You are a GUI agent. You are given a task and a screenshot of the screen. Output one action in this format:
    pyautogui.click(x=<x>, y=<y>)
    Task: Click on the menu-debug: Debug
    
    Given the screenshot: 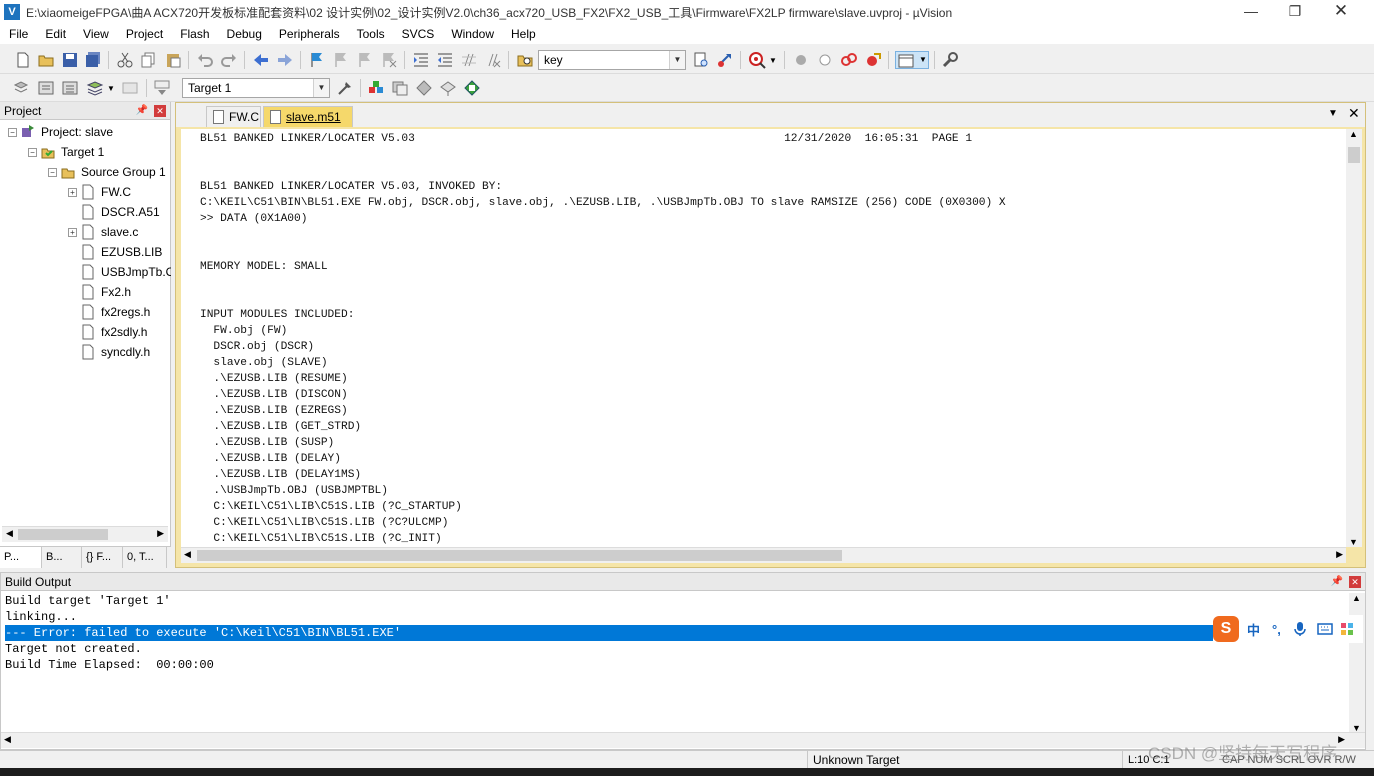 What is the action you would take?
    pyautogui.click(x=244, y=34)
    